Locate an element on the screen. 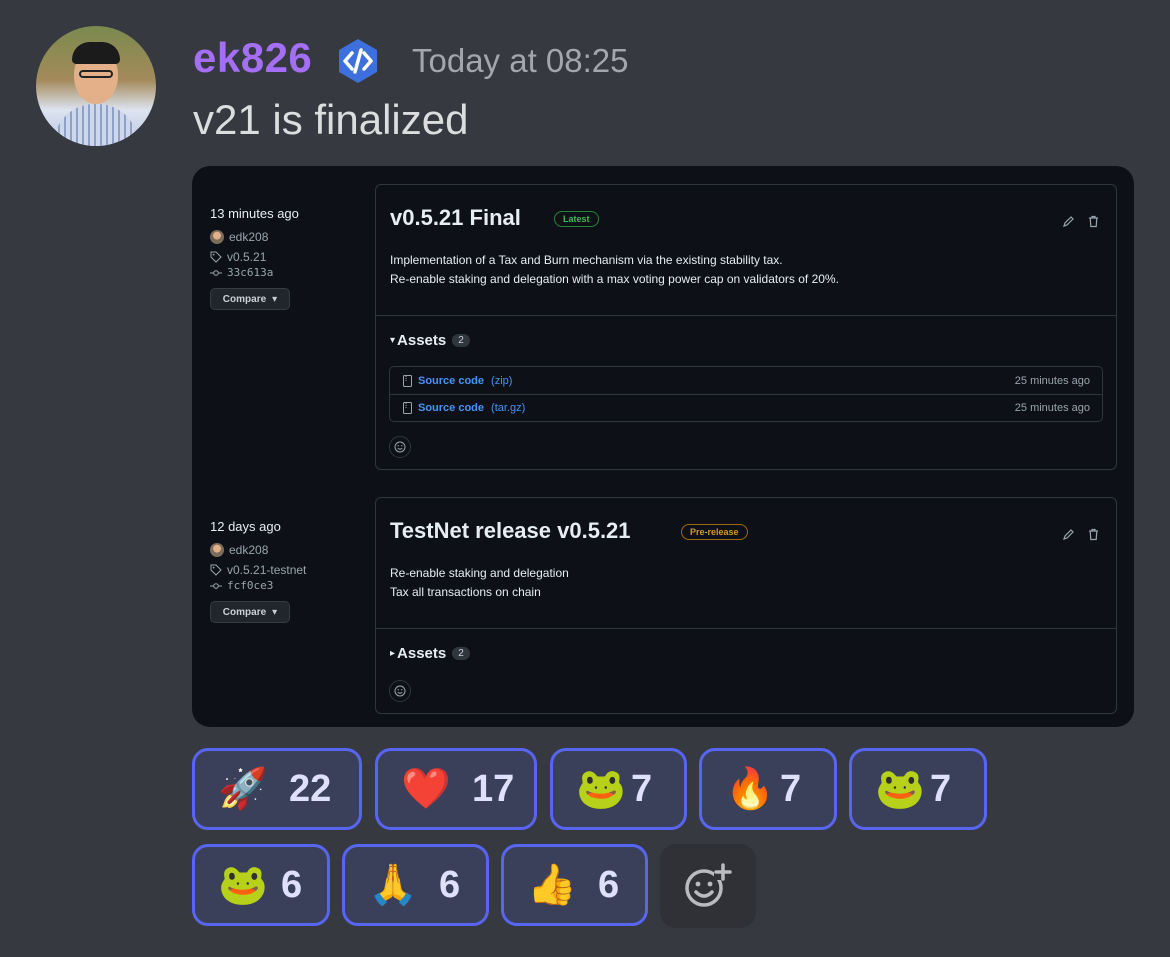 The height and width of the screenshot is (957, 1170). pepe-love-sign-icon: 🐸 is located at coordinates (900, 789).